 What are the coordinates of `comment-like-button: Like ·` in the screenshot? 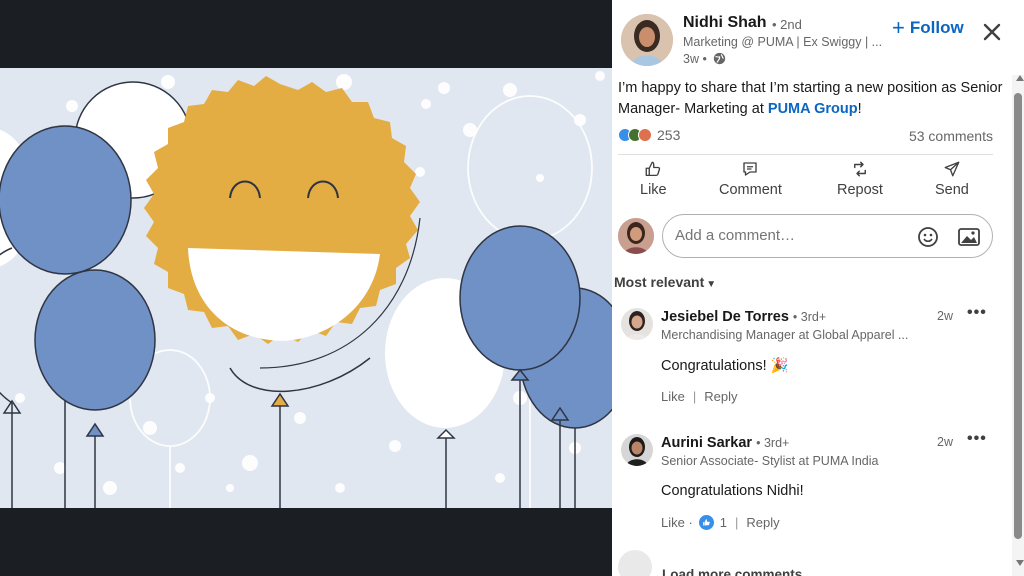 It's located at (677, 522).